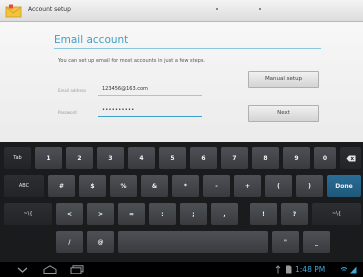 This screenshot has width=363, height=277. I want to click on key-percent: %, so click(123, 186).